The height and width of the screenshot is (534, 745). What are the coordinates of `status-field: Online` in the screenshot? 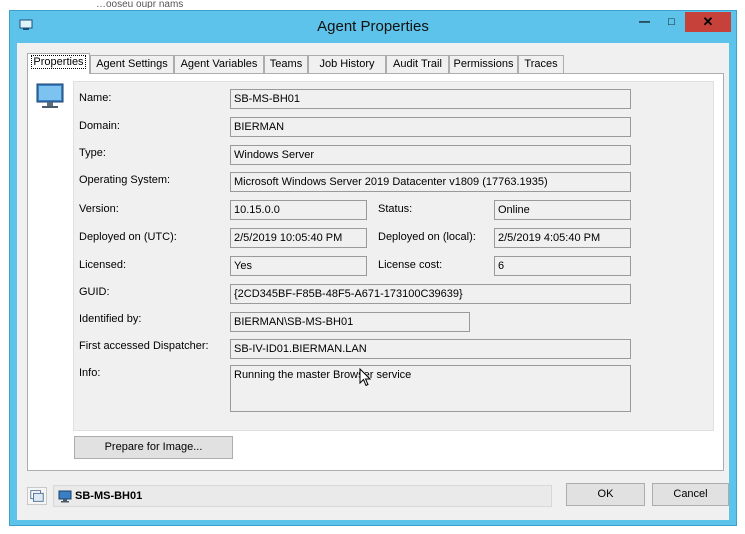 It's located at (562, 210).